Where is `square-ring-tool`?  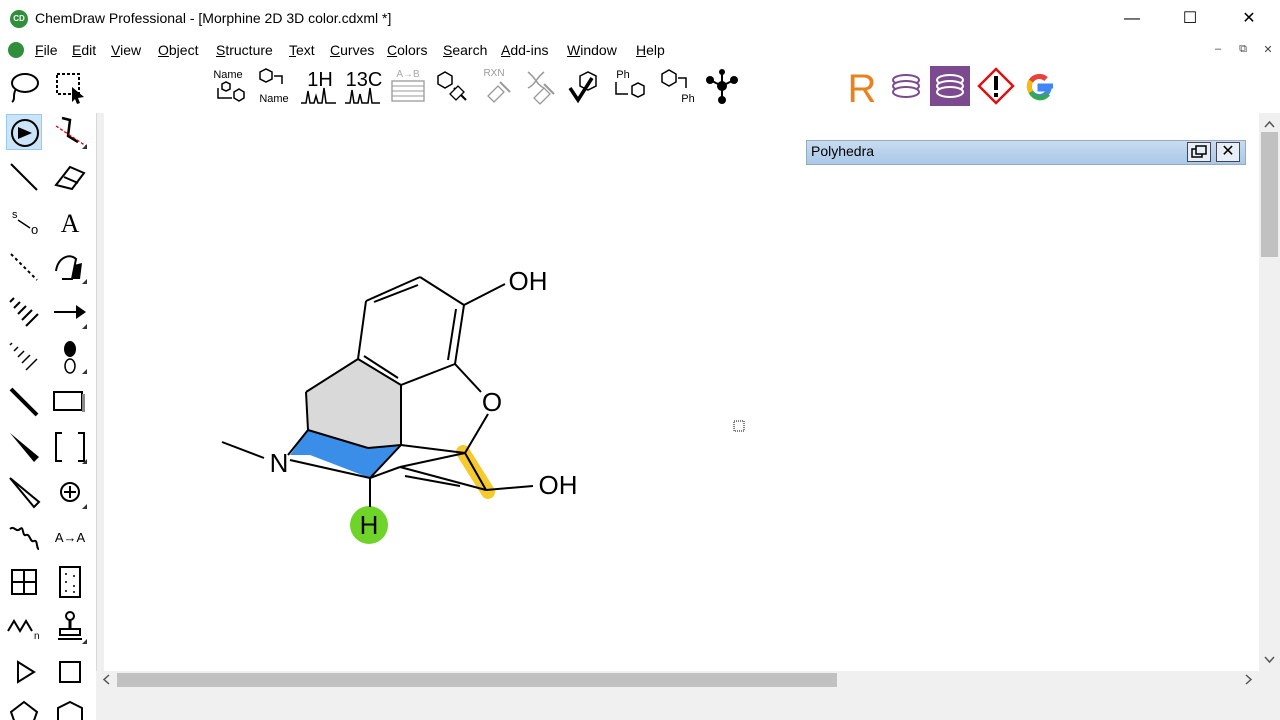 square-ring-tool is located at coordinates (70, 672).